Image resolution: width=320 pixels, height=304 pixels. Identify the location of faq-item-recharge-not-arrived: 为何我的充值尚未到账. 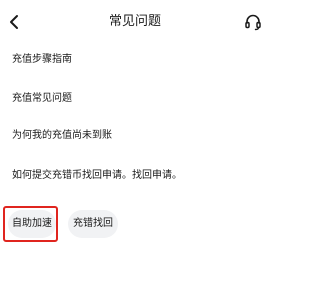
(62, 136).